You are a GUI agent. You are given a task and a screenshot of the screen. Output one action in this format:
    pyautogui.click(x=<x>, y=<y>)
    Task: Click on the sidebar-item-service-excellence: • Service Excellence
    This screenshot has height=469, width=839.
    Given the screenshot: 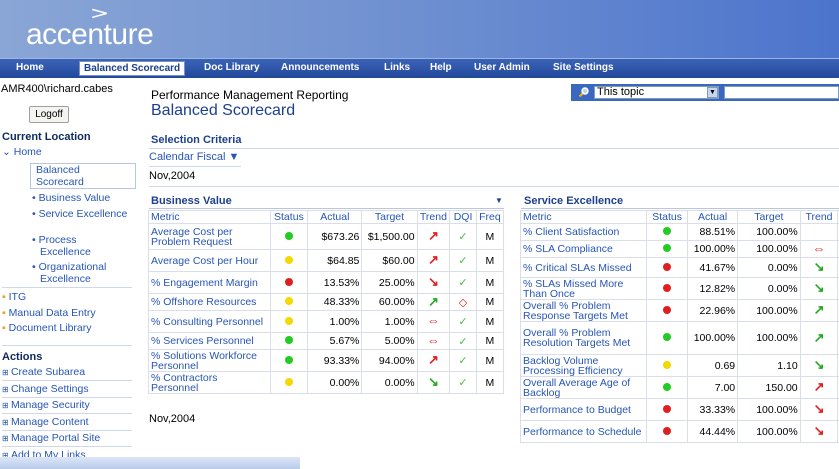 What is the action you would take?
    pyautogui.click(x=80, y=214)
    